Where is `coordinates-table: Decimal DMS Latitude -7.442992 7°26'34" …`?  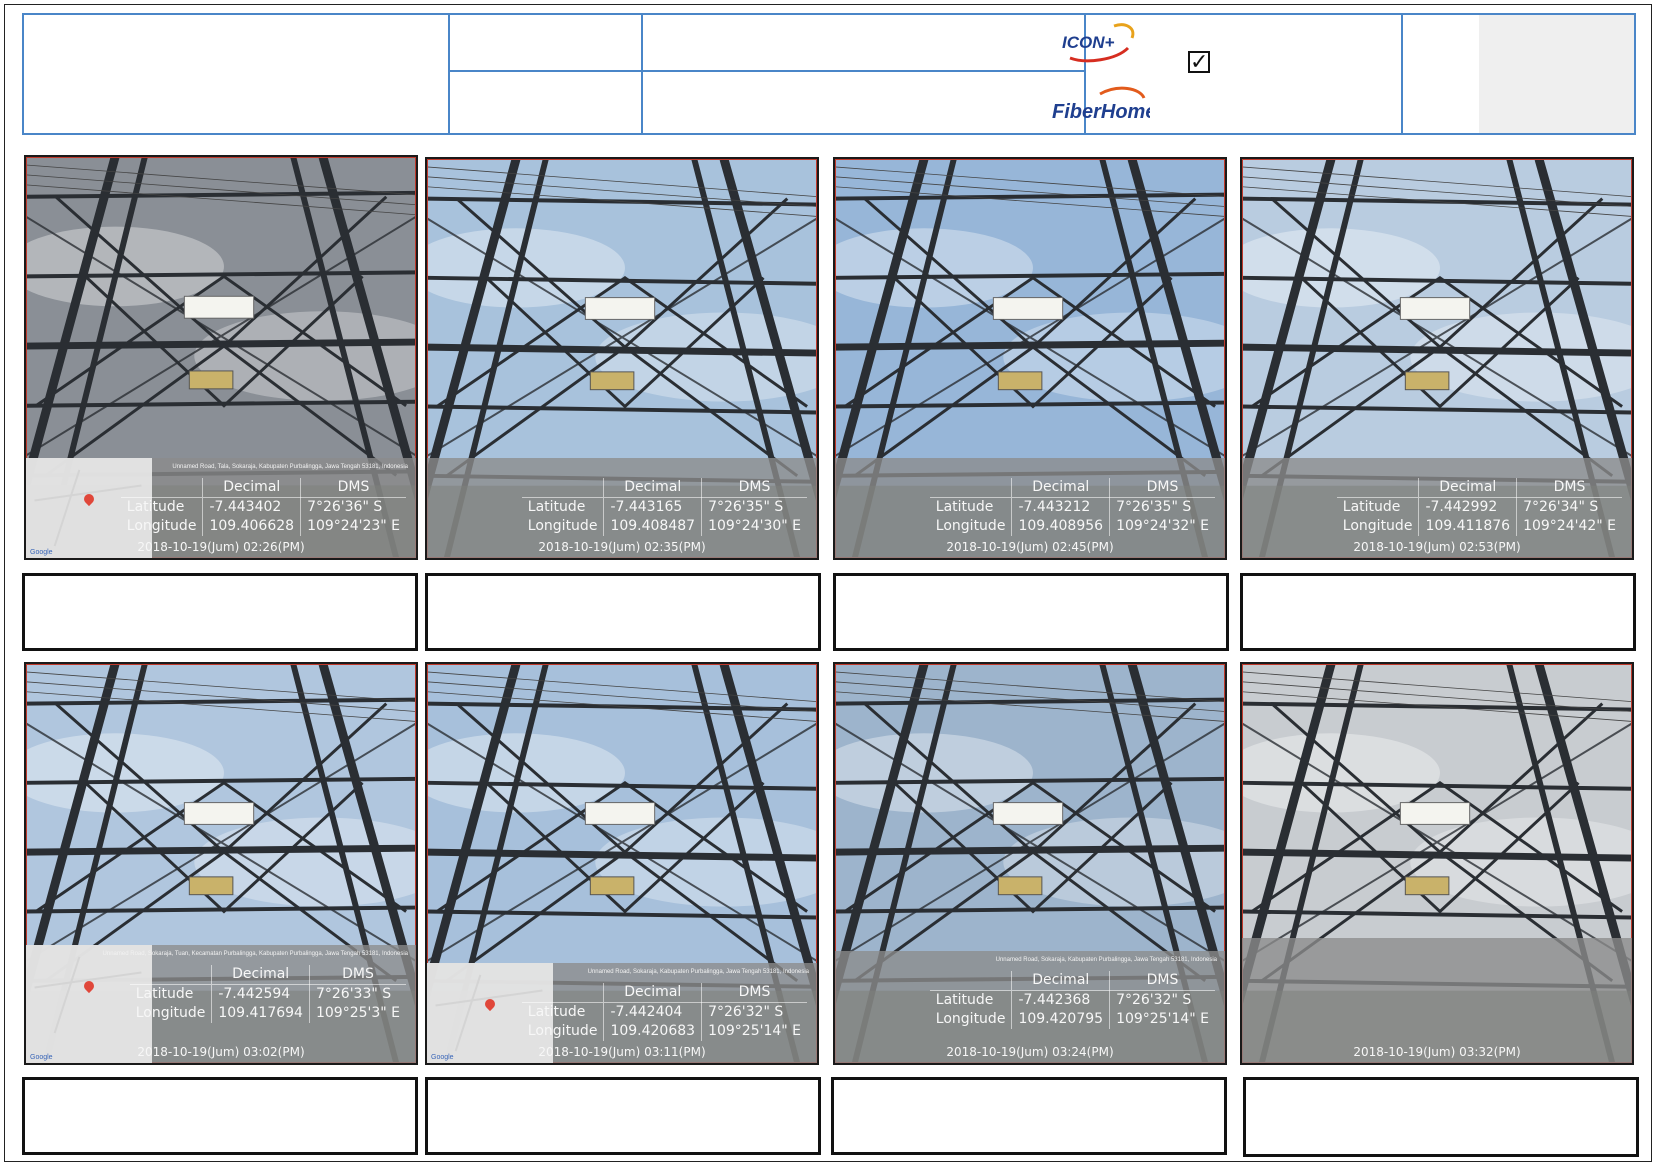
coordinates-table: Decimal DMS Latitude -7.442992 7°26'34" … is located at coordinates (1479, 507).